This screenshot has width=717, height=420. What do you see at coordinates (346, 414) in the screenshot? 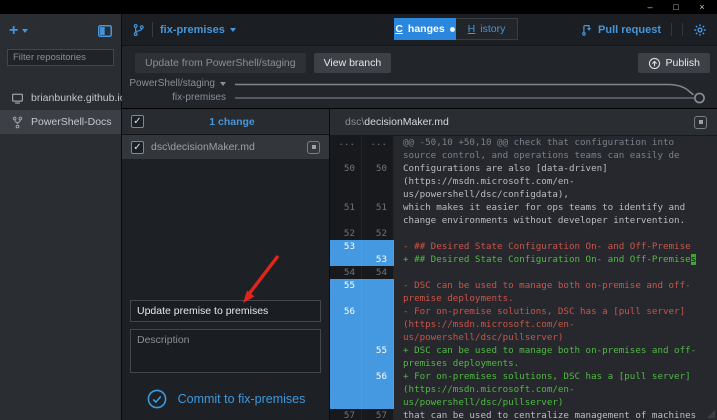
I see `old-line-number: 57` at bounding box center [346, 414].